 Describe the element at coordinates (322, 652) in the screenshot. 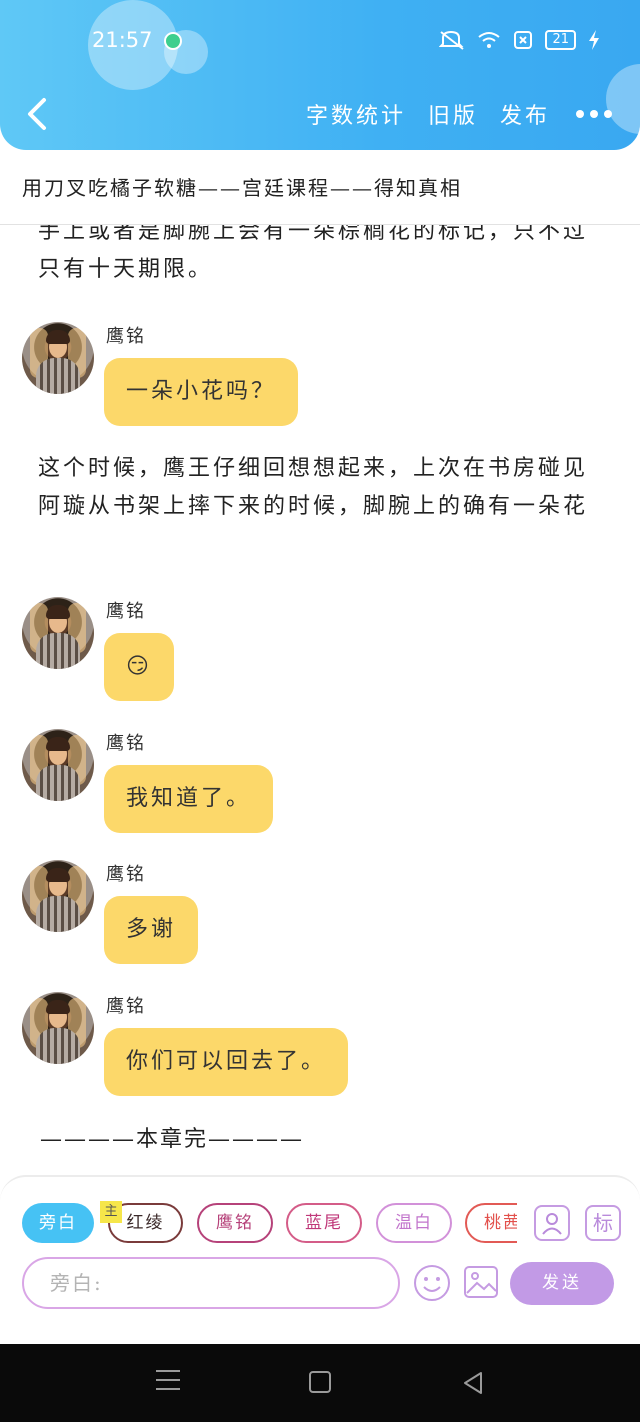

I see `chat-message: 鹰铭 😏` at that location.